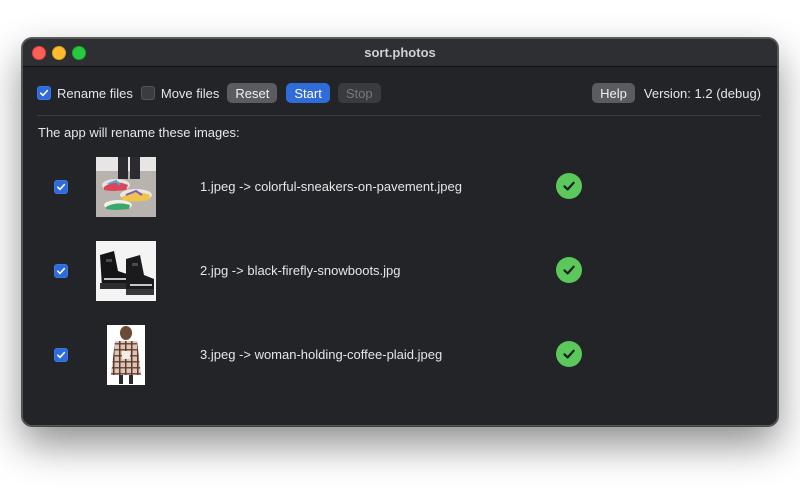 This screenshot has width=800, height=500. Describe the element at coordinates (252, 93) in the screenshot. I see `reset-button: Reset` at that location.